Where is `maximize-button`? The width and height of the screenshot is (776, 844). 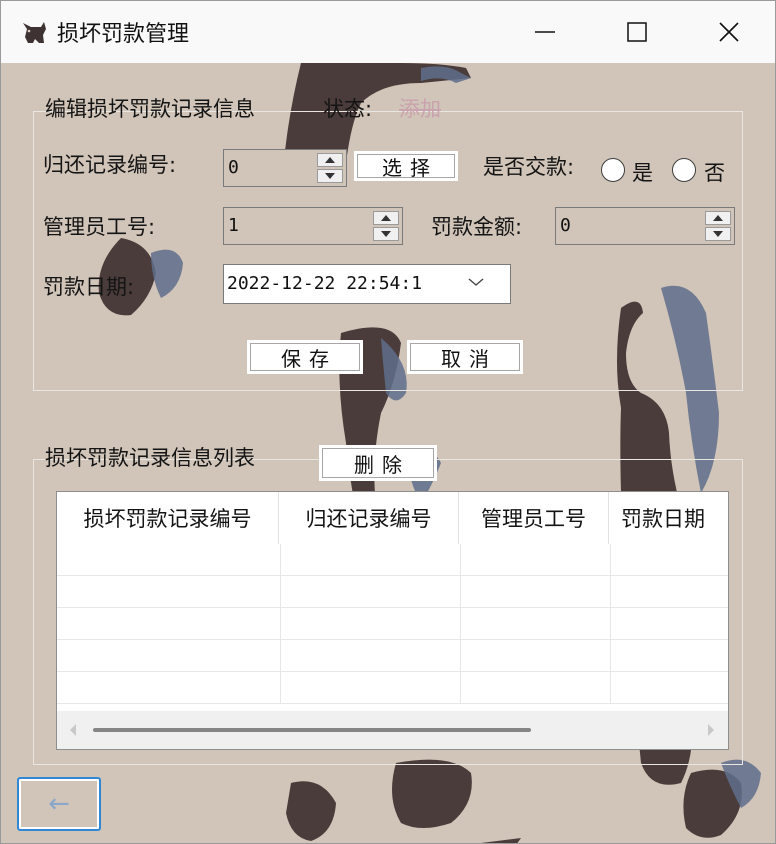 maximize-button is located at coordinates (637, 32).